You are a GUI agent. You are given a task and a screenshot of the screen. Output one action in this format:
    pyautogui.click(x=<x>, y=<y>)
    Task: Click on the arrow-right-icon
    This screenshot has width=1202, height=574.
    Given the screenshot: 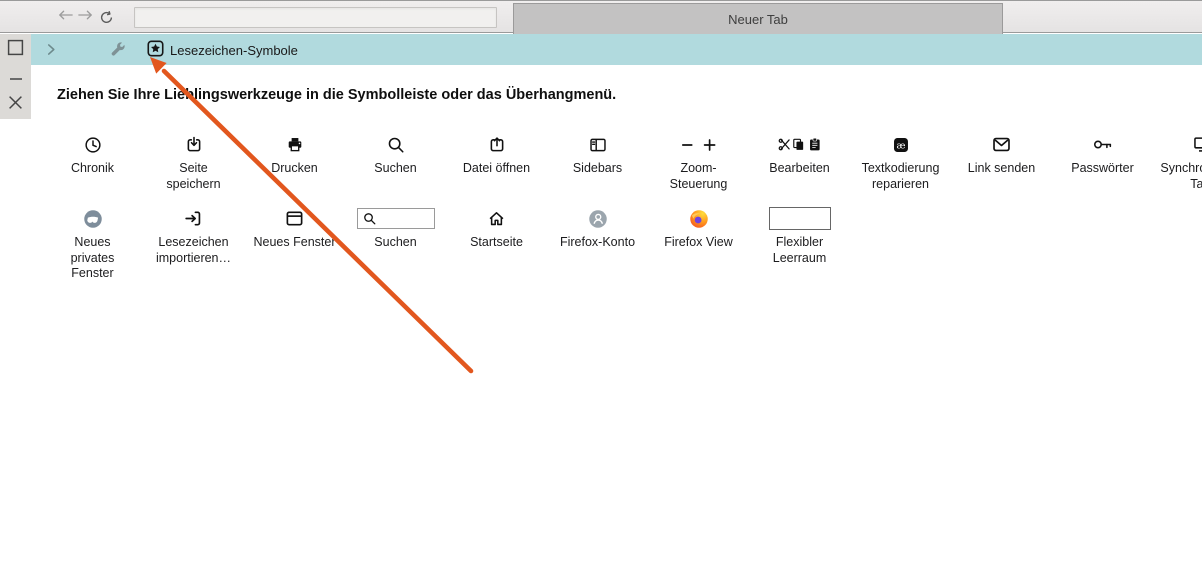 What is the action you would take?
    pyautogui.click(x=85, y=16)
    